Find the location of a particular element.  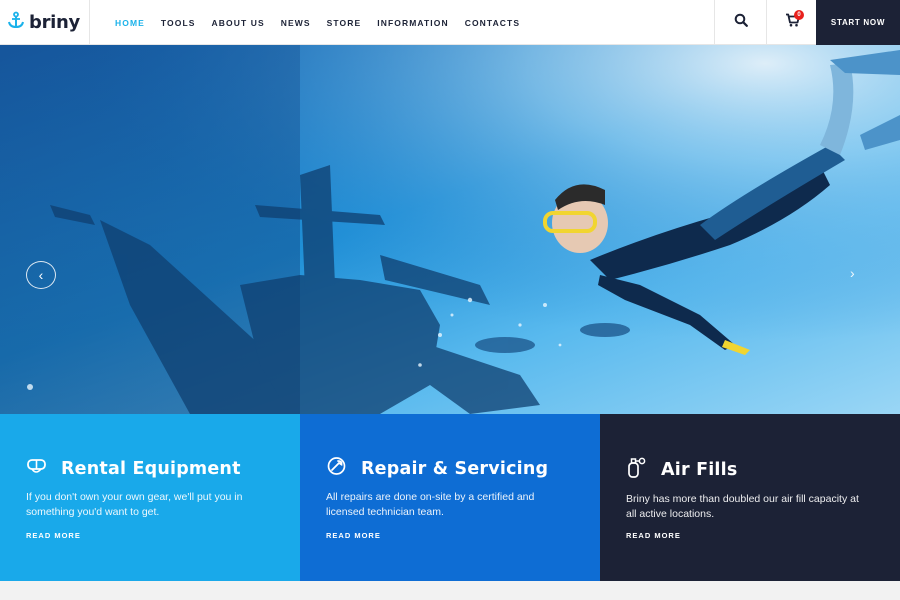

start-now-button: START NOW is located at coordinates (858, 22).